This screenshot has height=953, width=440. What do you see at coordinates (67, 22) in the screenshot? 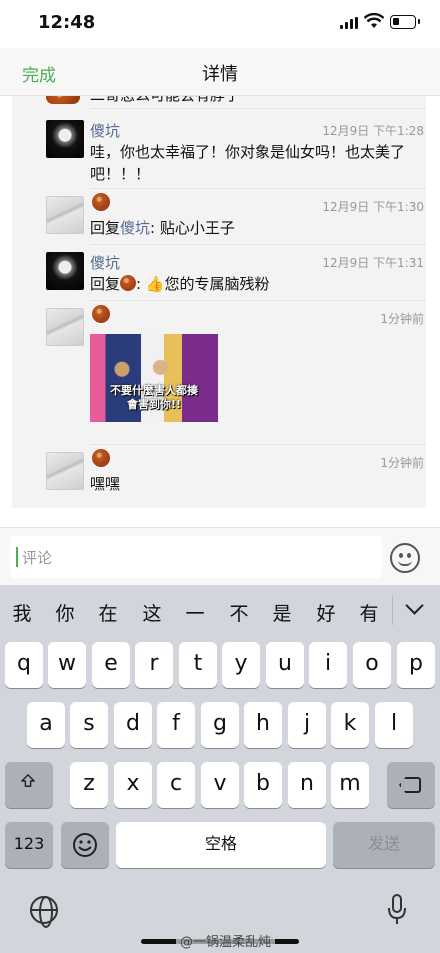
I see `status-time: 12:48` at bounding box center [67, 22].